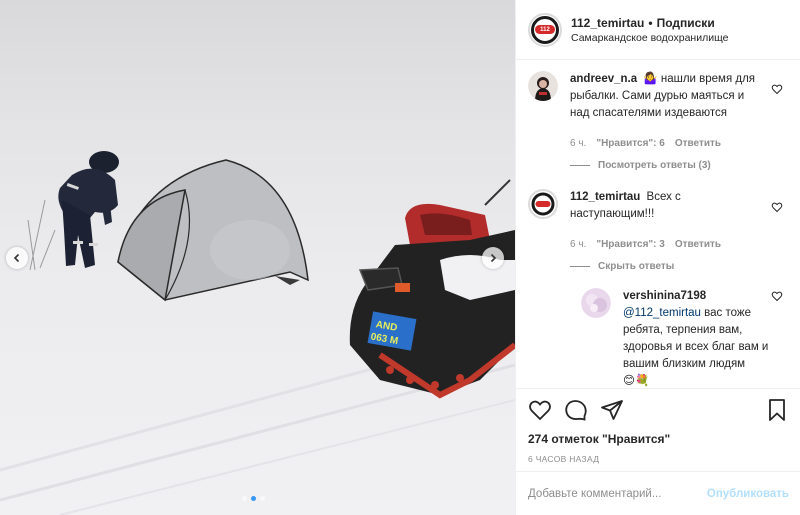 The image size is (800, 515). Describe the element at coordinates (662, 313) in the screenshot. I see `mention-link: @112_temirtau` at that location.